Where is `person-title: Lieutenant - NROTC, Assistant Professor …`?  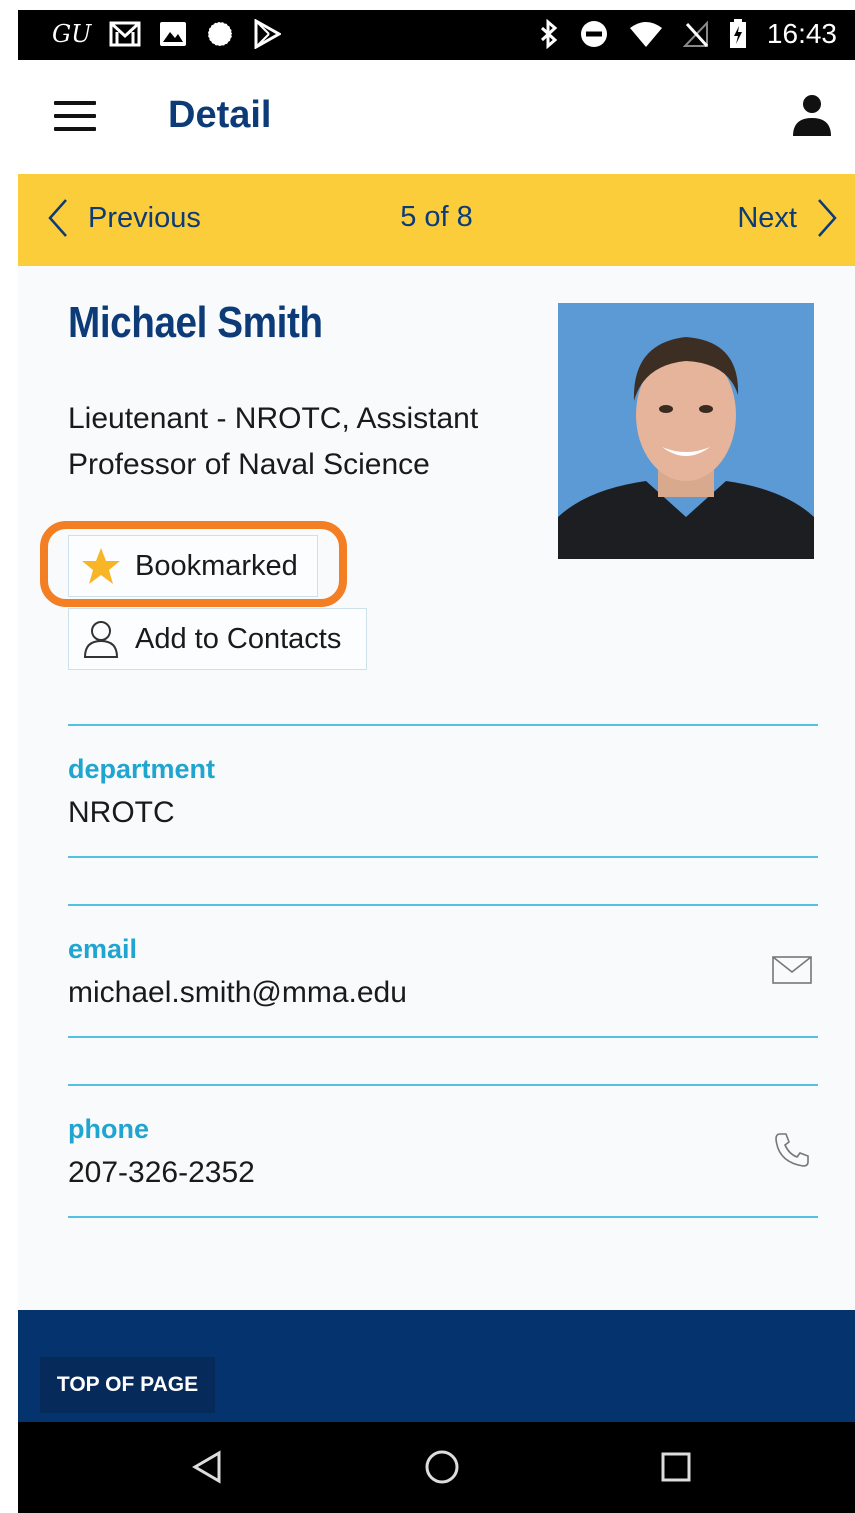
person-title: Lieutenant - NROTC, Assistant Professor … is located at coordinates (273, 441).